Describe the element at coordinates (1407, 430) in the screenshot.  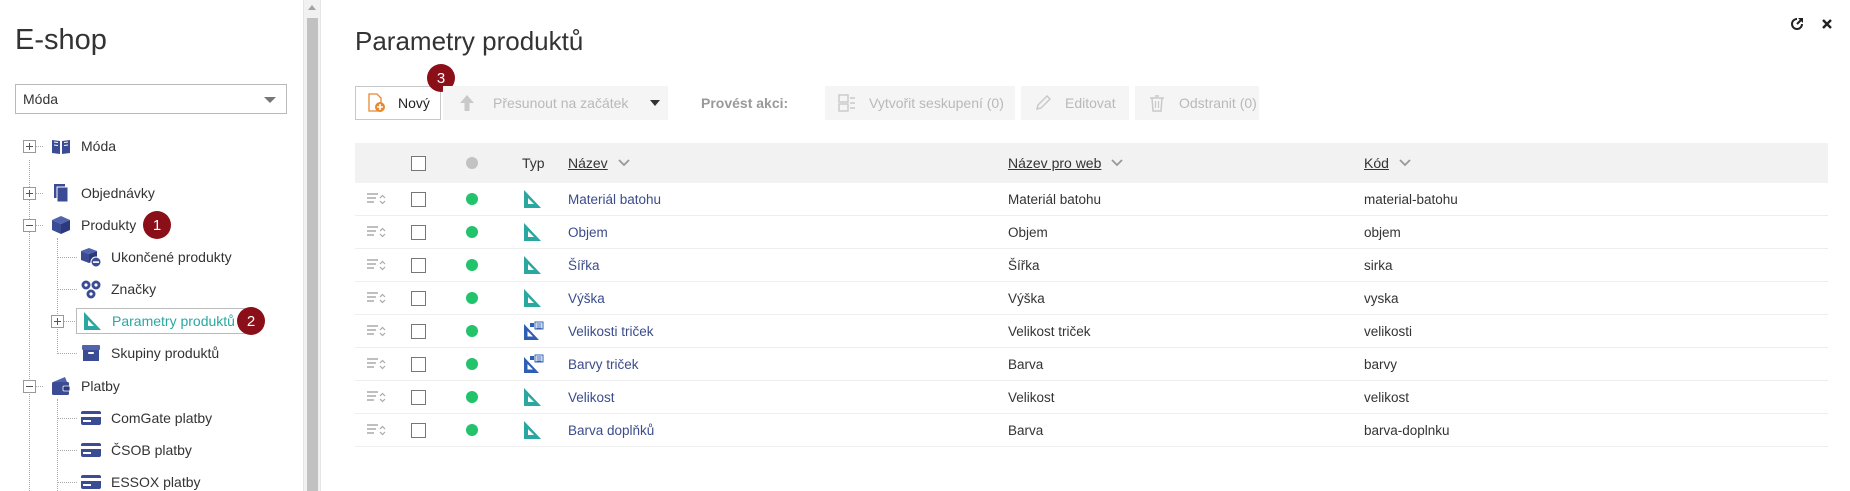
I see `row-code: barva-doplnku` at that location.